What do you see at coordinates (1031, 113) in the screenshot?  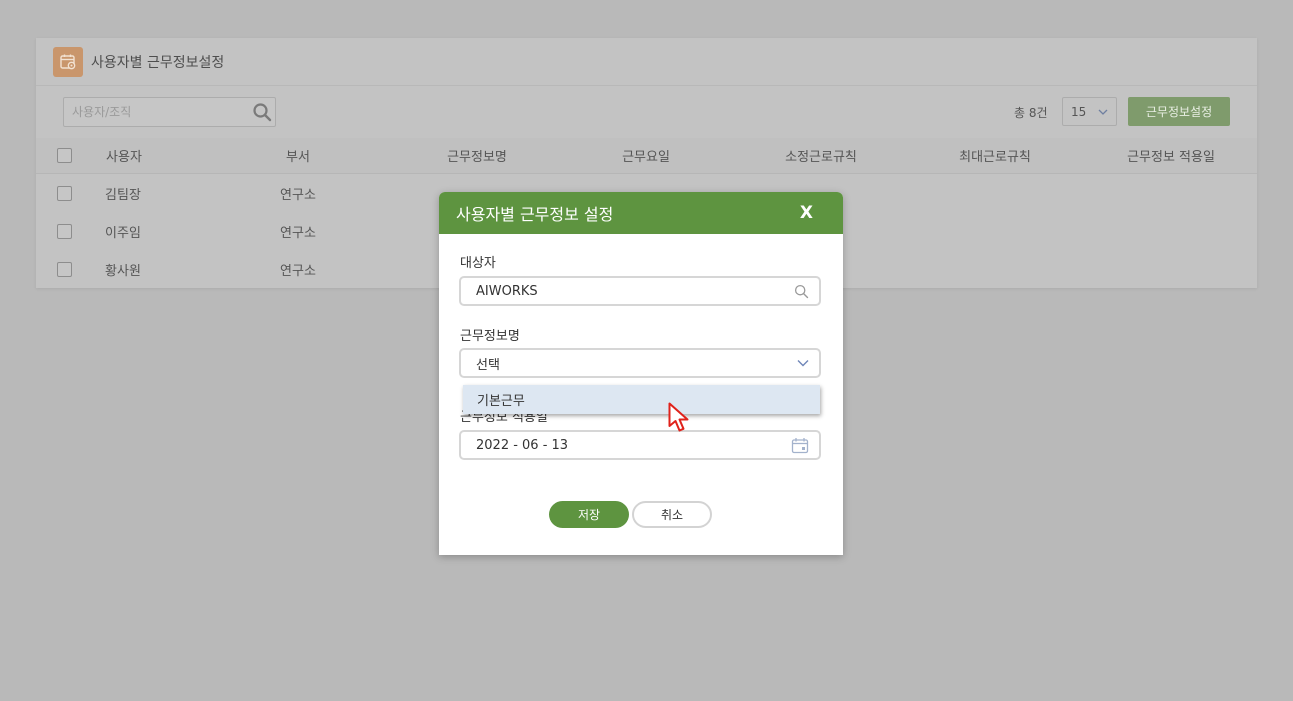 I see `total-count: 총 8건` at bounding box center [1031, 113].